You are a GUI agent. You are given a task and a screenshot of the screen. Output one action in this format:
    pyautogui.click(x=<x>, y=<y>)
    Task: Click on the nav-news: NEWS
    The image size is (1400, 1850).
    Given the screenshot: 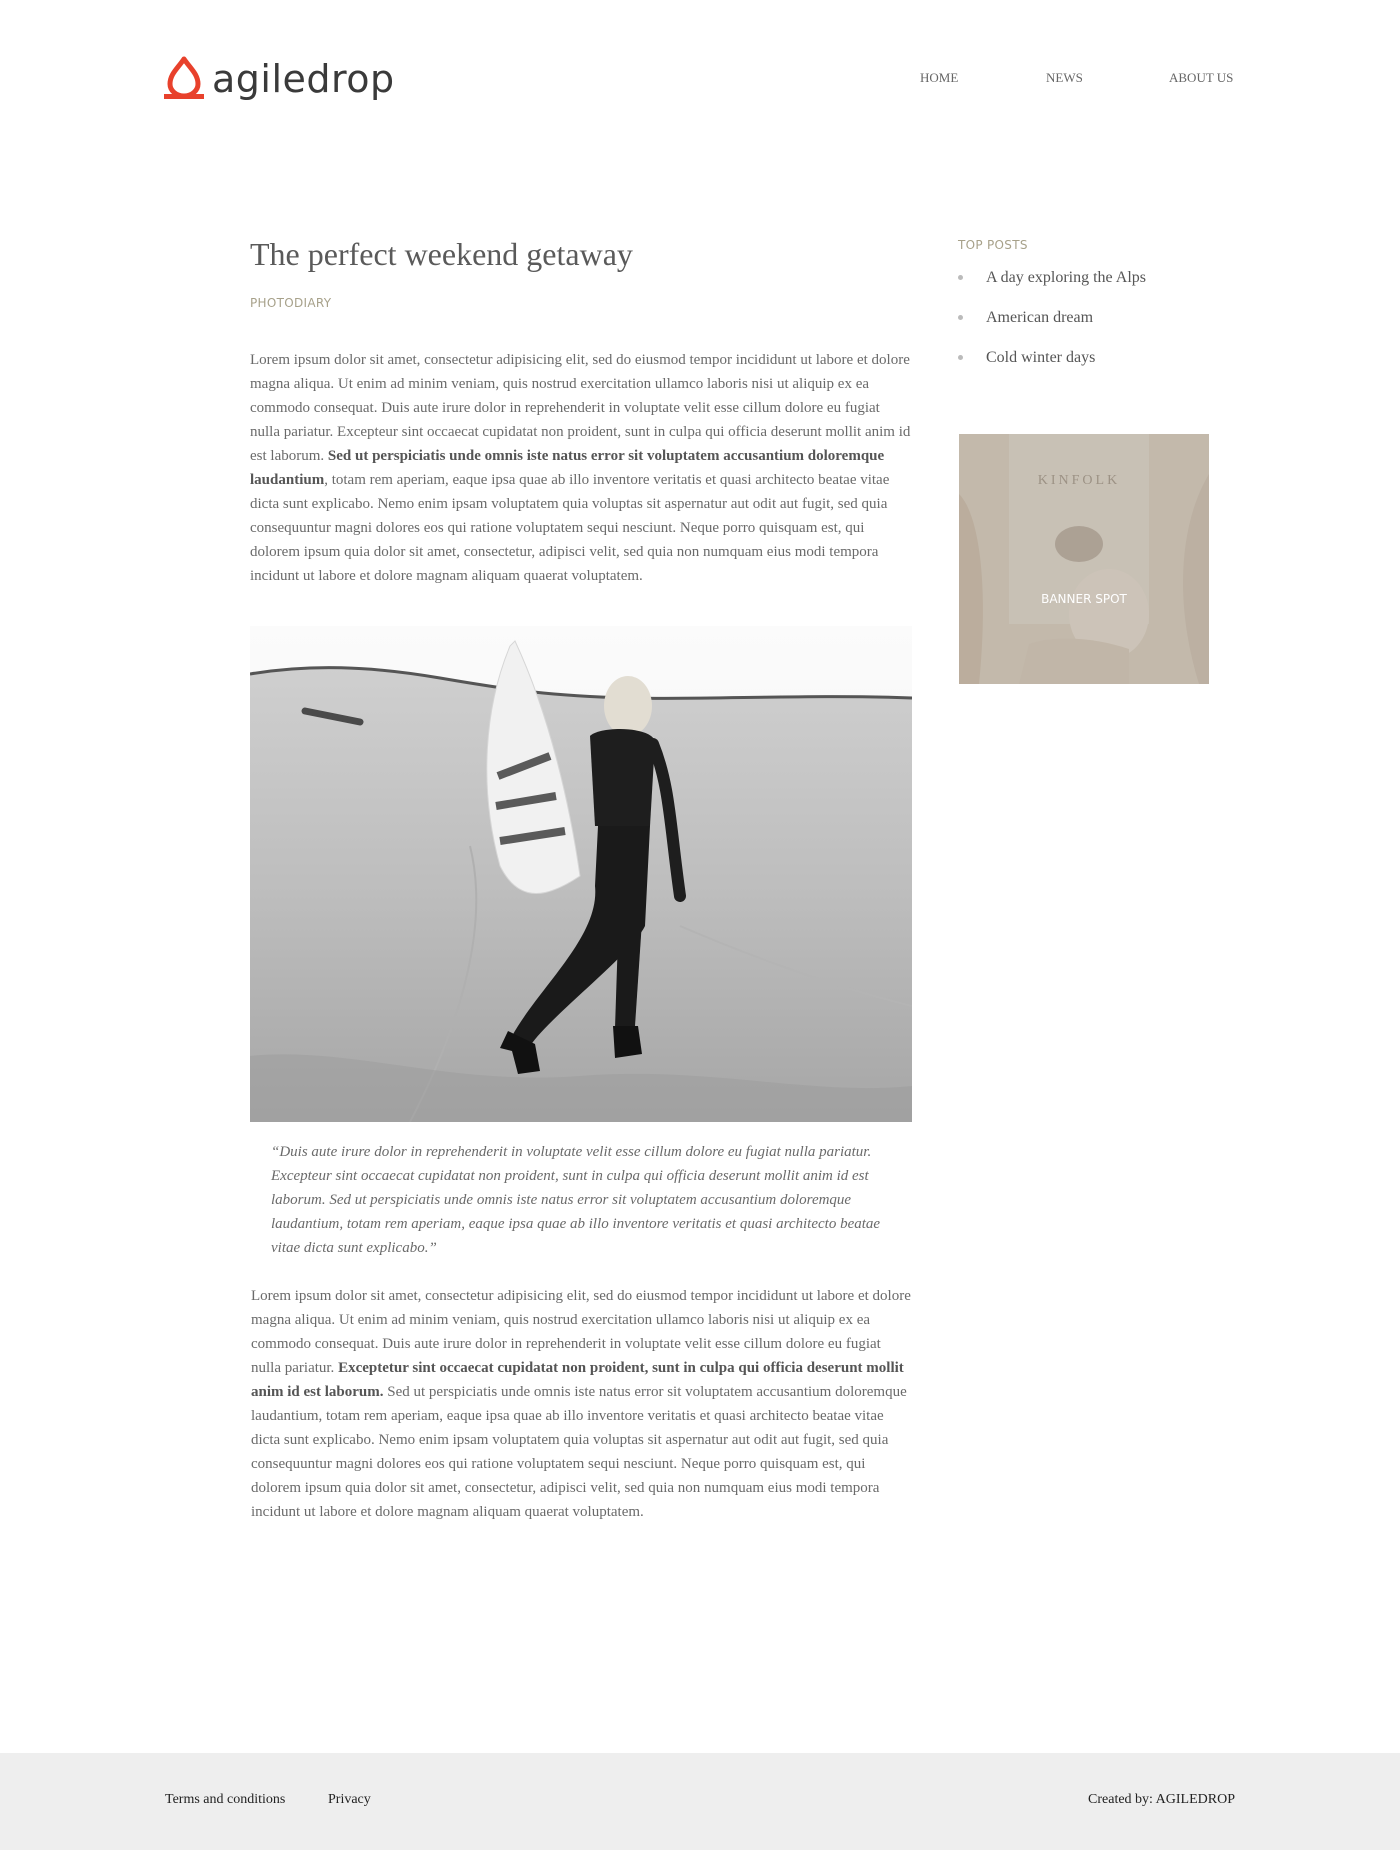 What is the action you would take?
    pyautogui.click(x=1064, y=78)
    